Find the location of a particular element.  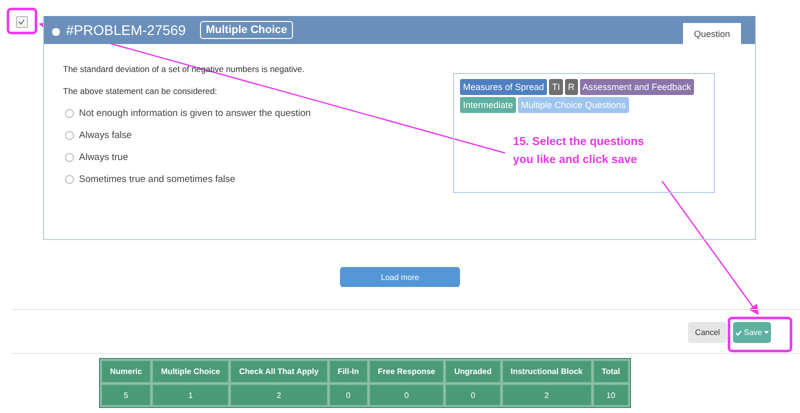

column-header: Fill-In is located at coordinates (348, 371).